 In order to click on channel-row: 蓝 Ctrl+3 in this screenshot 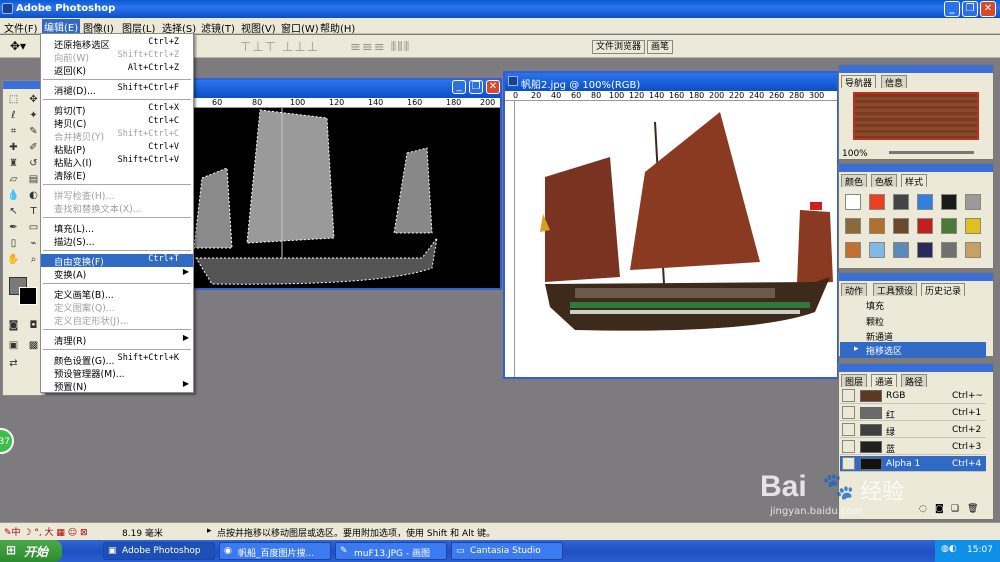, I will do `click(913, 447)`.